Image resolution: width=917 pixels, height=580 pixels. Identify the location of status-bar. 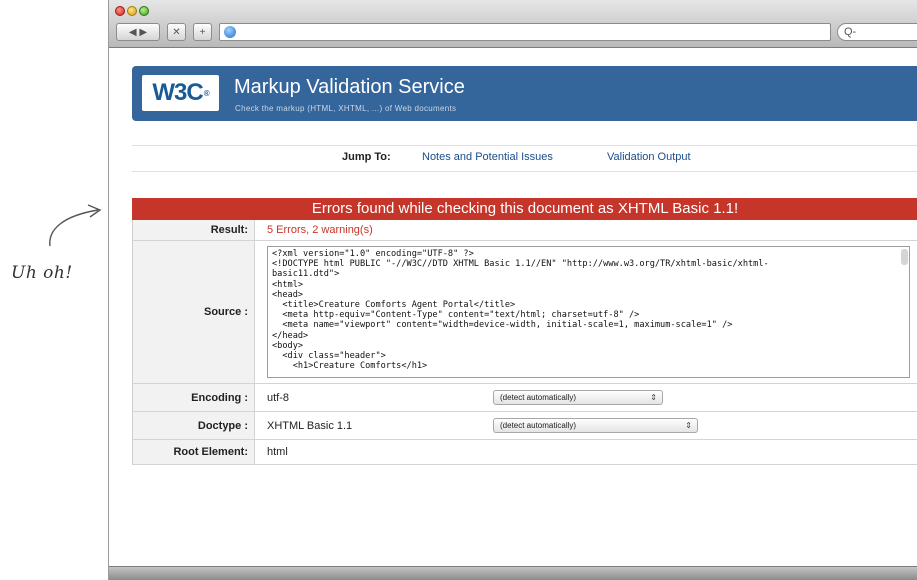
(513, 573).